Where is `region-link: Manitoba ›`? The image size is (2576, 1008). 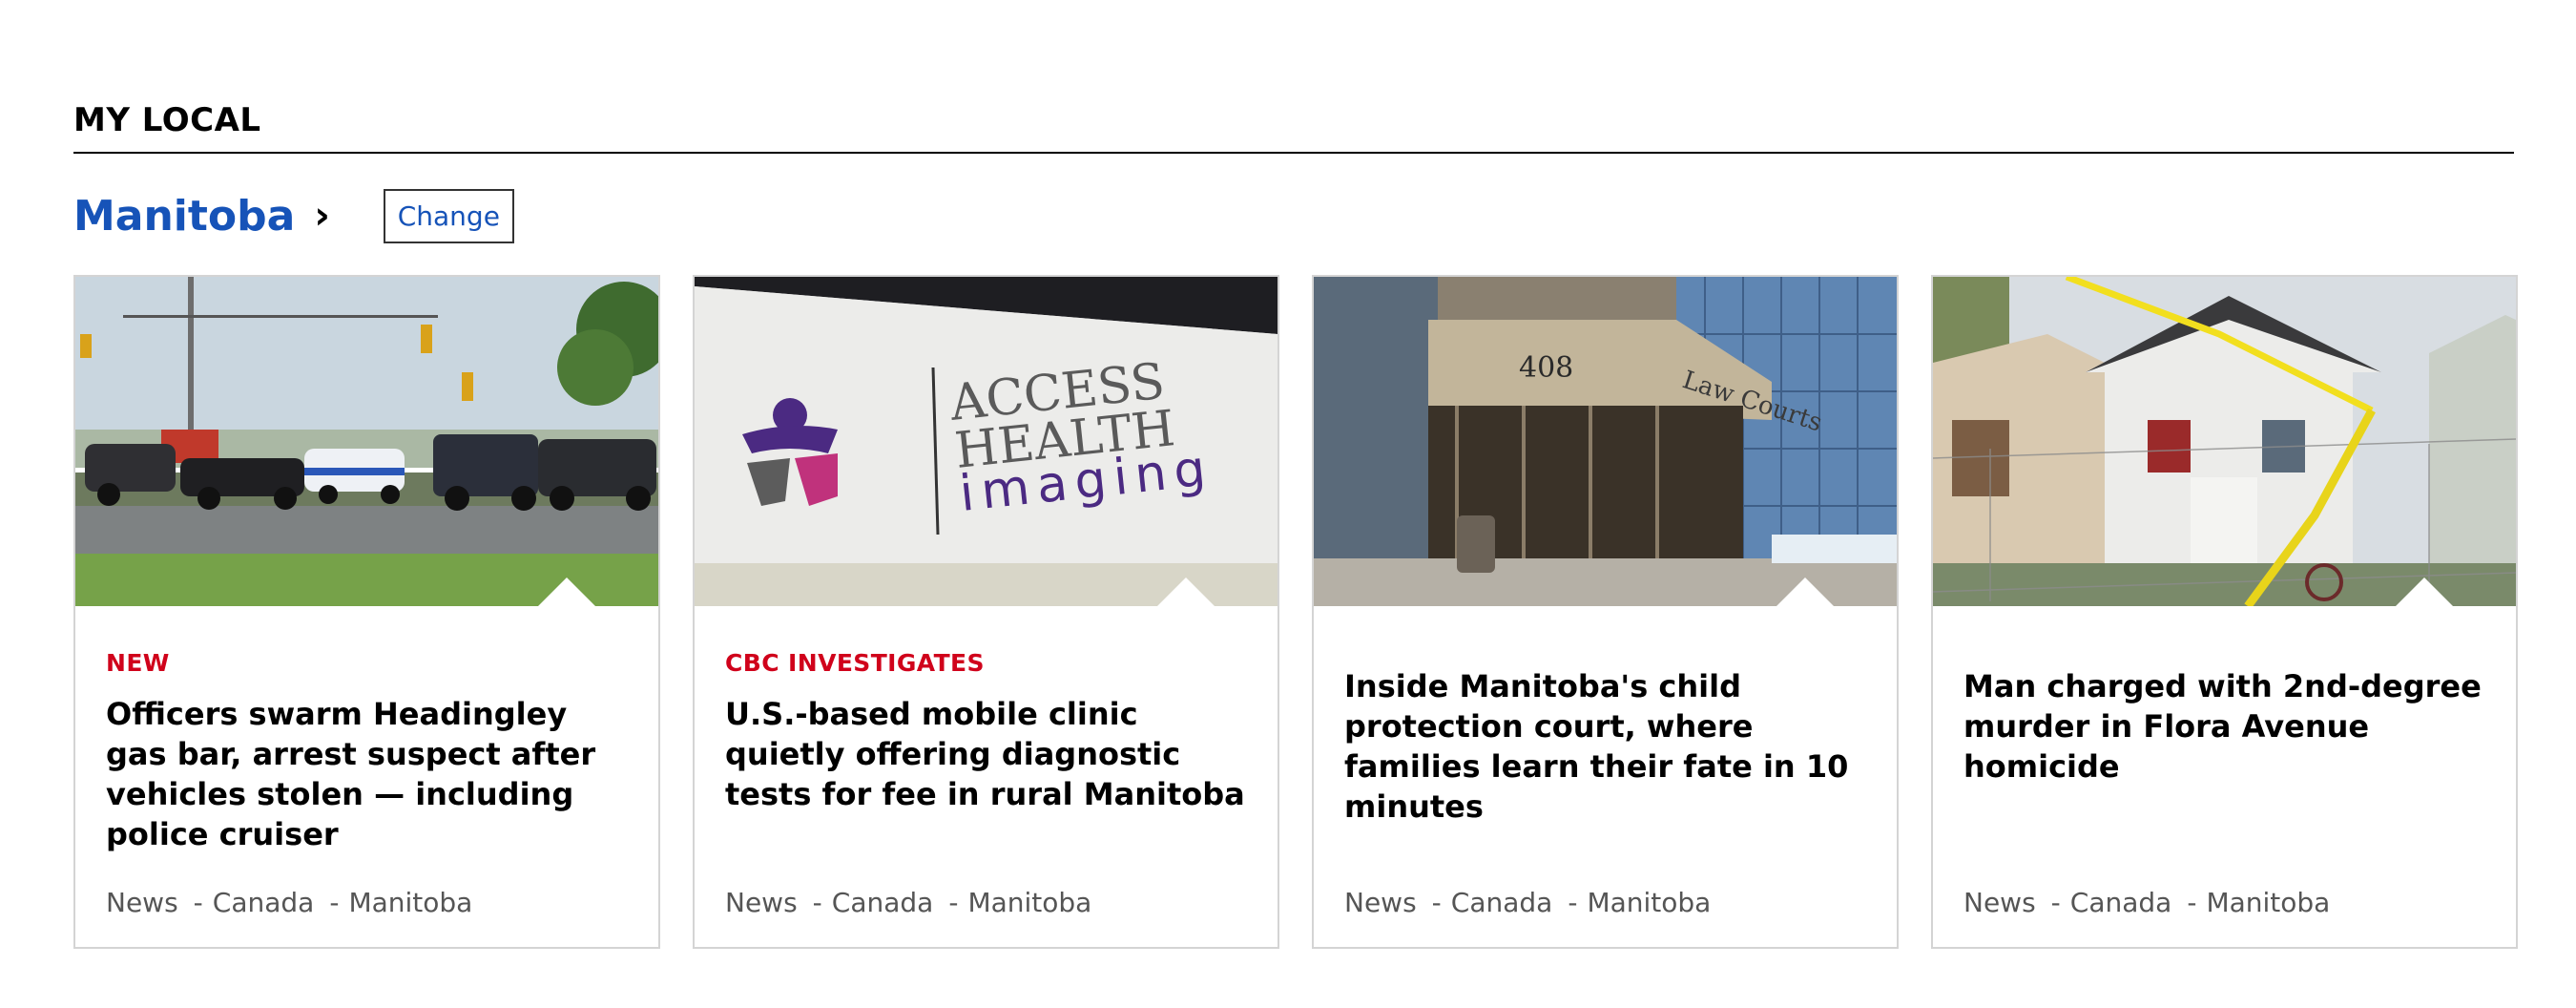 region-link: Manitoba › is located at coordinates (201, 217).